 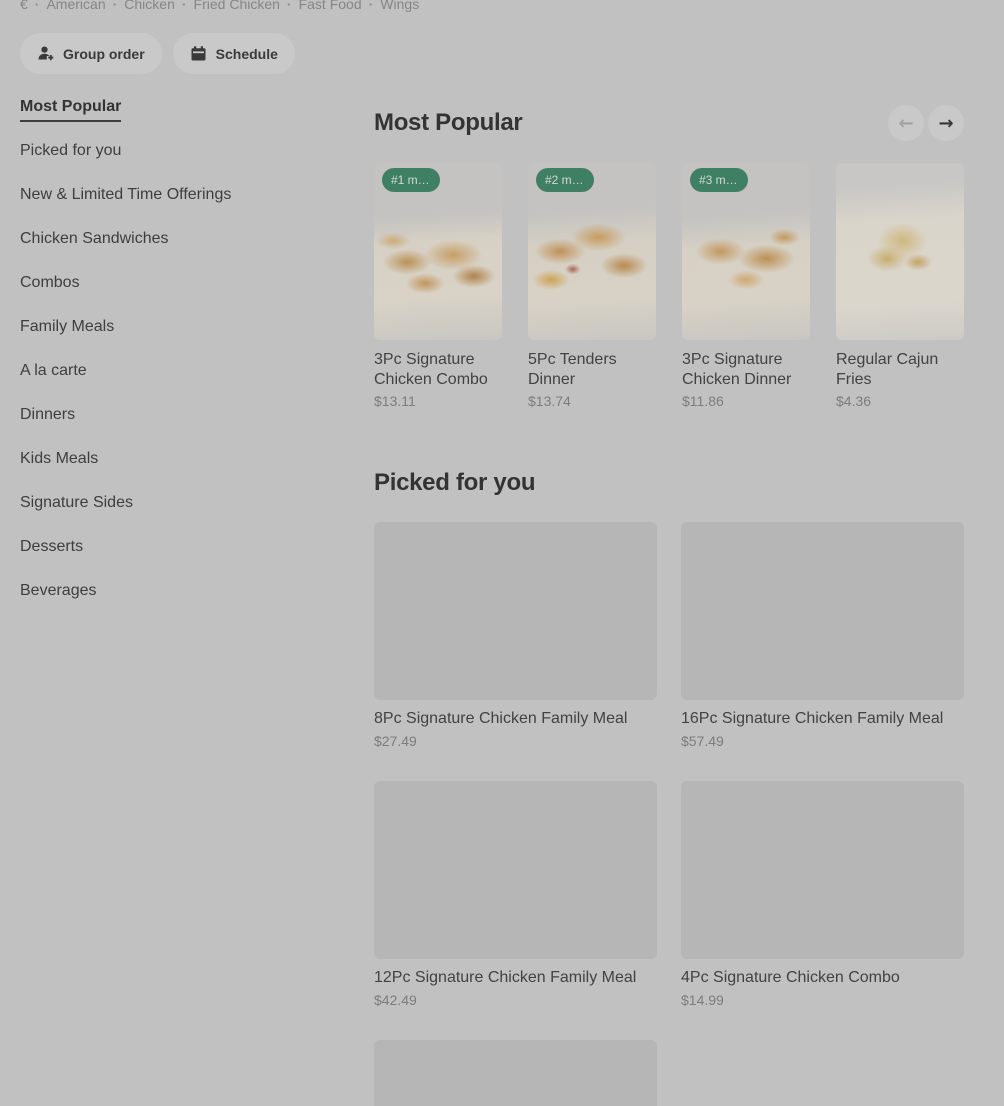 What do you see at coordinates (187, 296) in the screenshot?
I see `sidebar-item-combos: Combos` at bounding box center [187, 296].